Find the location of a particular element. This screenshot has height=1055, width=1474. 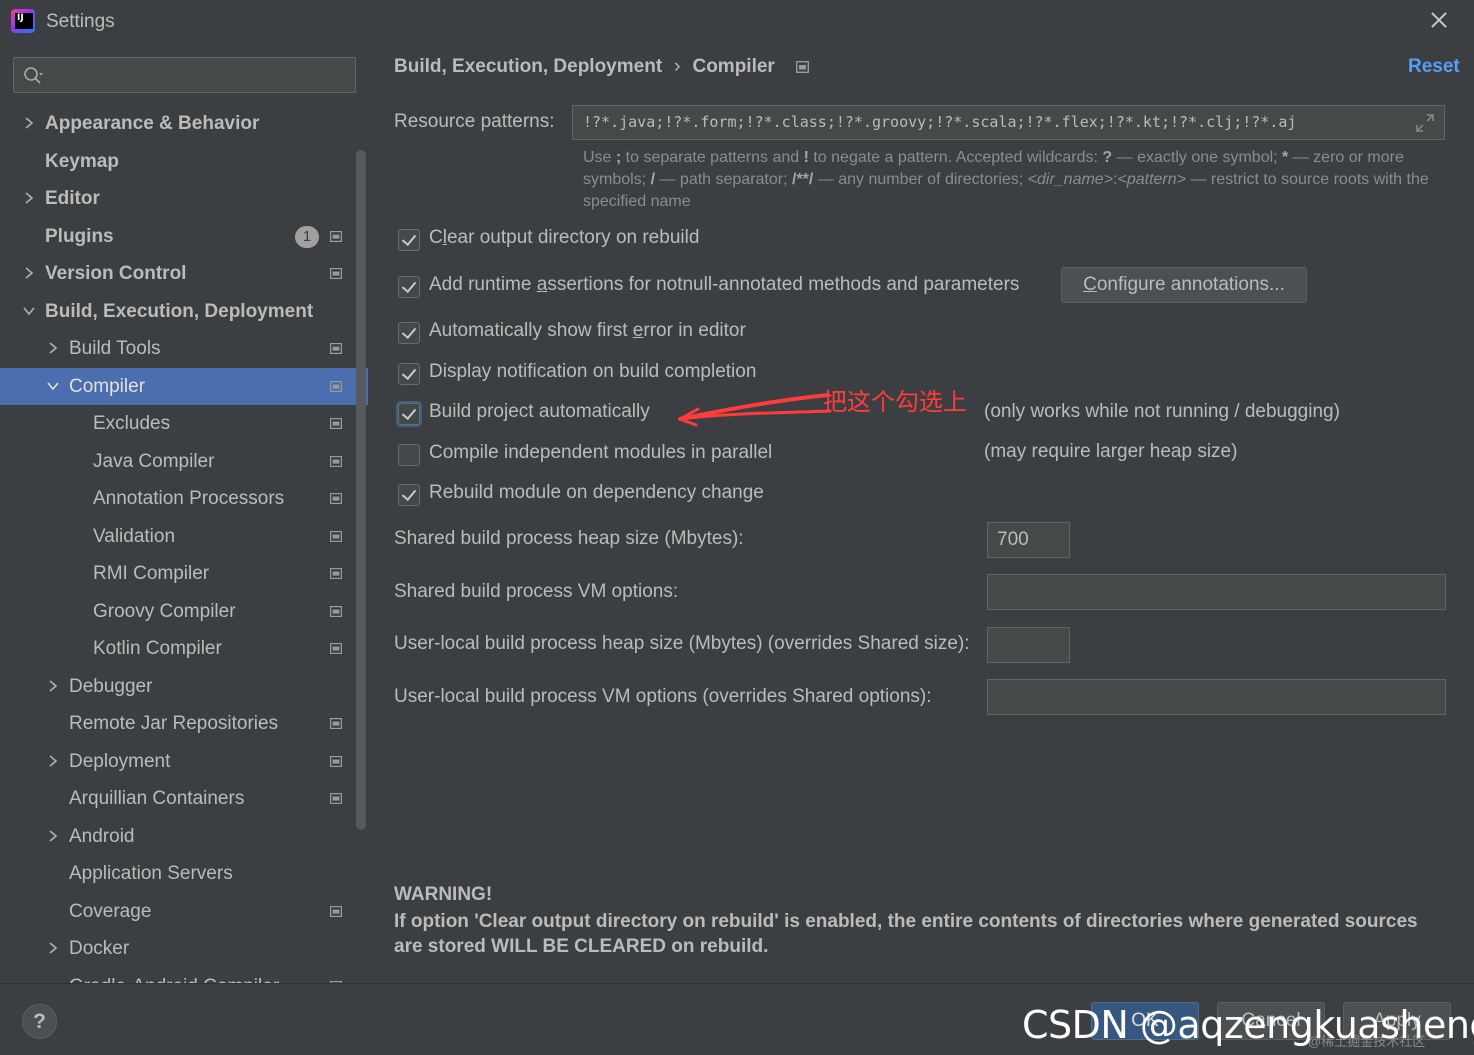

sidebar-item-label: Android is located at coordinates (102, 836).